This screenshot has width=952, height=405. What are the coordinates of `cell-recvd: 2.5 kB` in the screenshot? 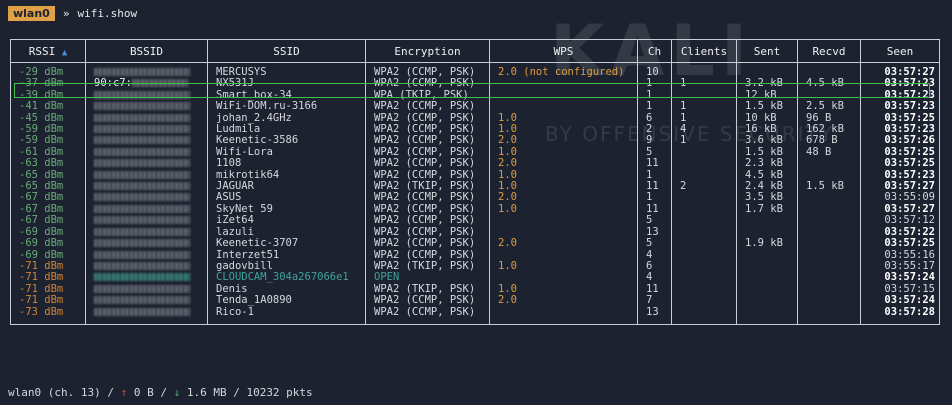 It's located at (829, 107).